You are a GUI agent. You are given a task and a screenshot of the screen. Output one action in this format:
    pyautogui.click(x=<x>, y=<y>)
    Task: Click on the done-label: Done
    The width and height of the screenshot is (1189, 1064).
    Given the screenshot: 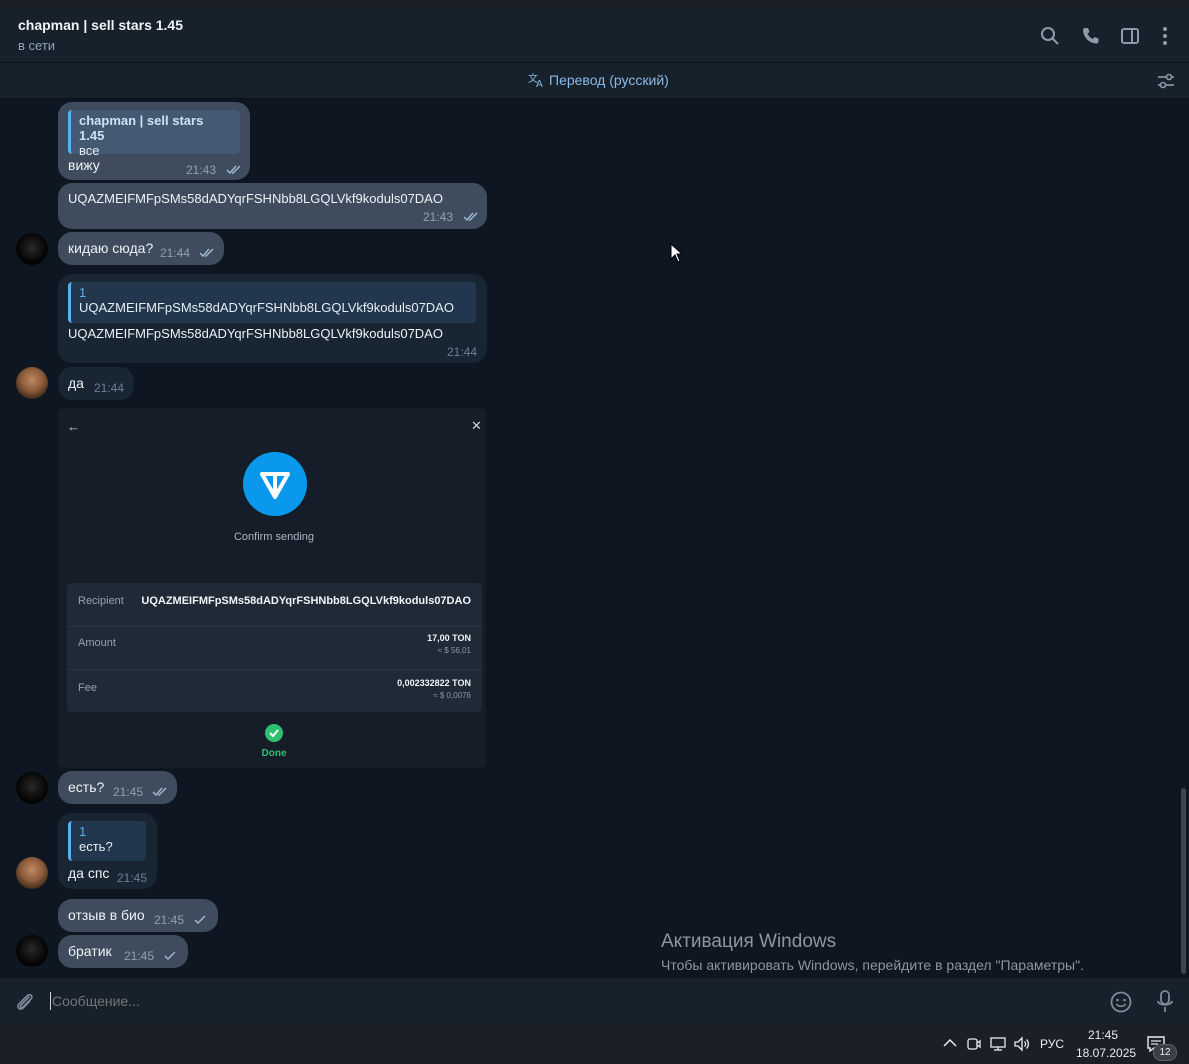 What is the action you would take?
    pyautogui.click(x=274, y=753)
    